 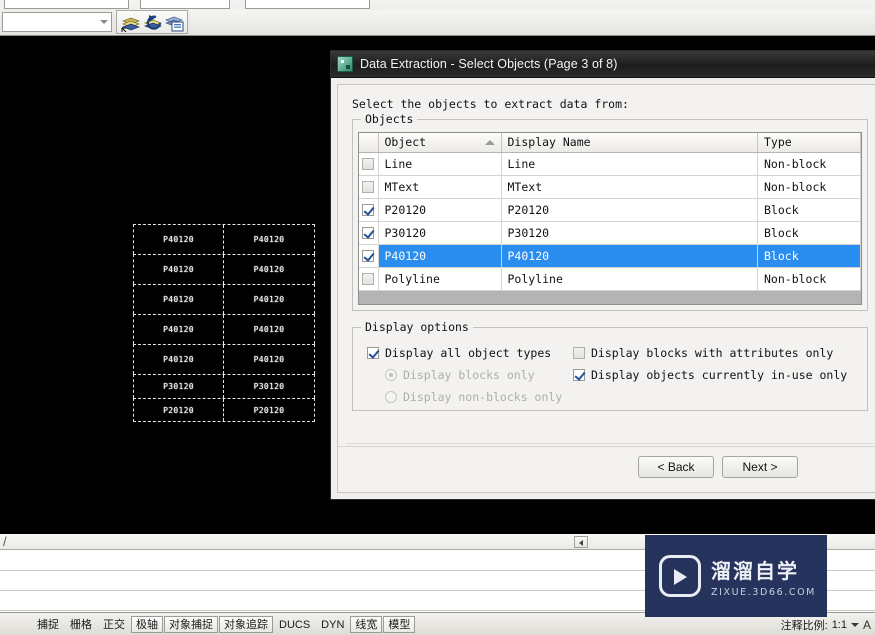 I want to click on column-header-checkbox, so click(x=369, y=143).